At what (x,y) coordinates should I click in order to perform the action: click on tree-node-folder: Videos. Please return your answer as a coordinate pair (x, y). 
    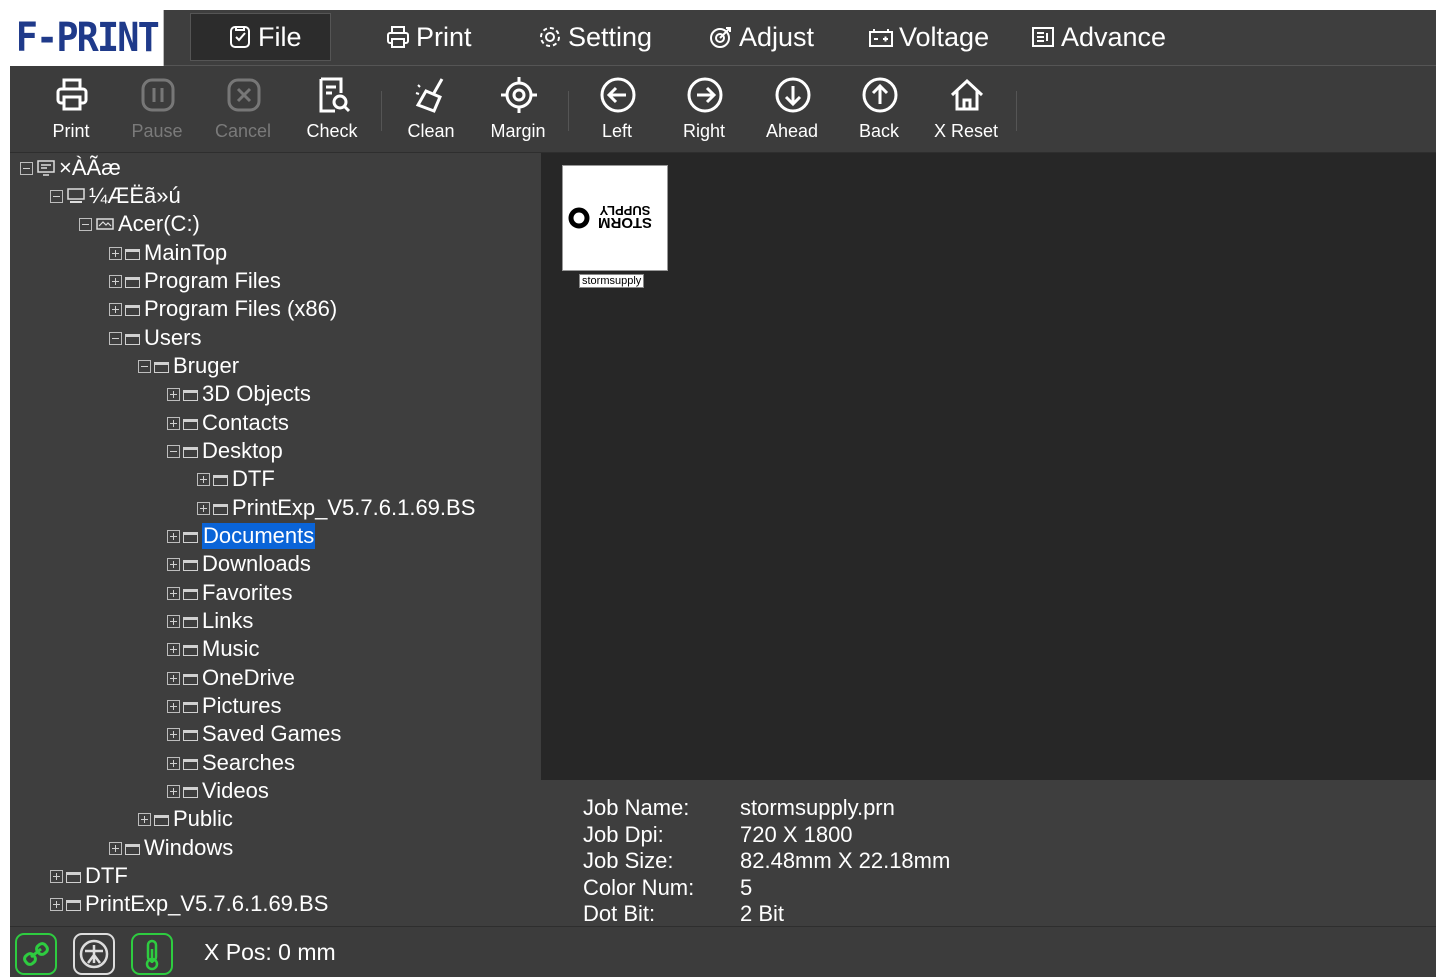
    Looking at the image, I should click on (218, 791).